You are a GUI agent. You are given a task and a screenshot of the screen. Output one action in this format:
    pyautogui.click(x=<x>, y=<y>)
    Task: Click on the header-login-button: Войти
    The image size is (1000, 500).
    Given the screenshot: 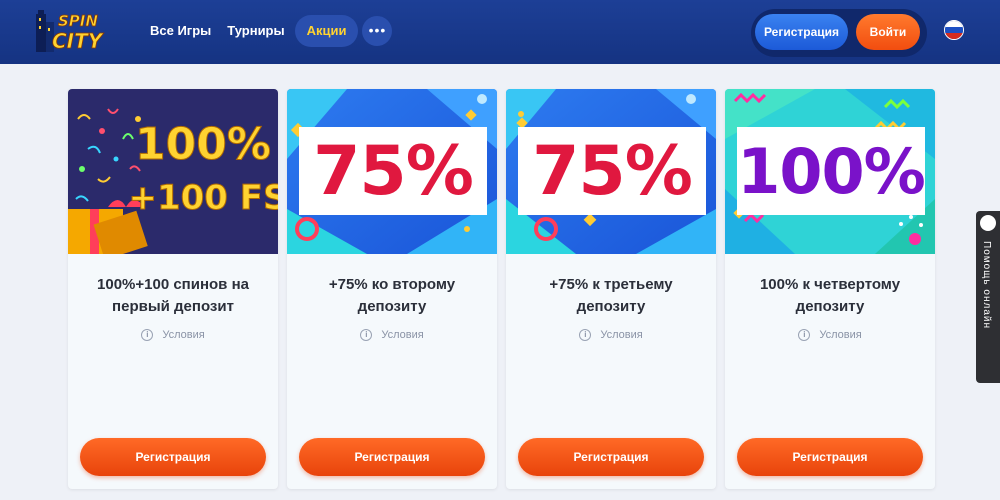 What is the action you would take?
    pyautogui.click(x=888, y=32)
    